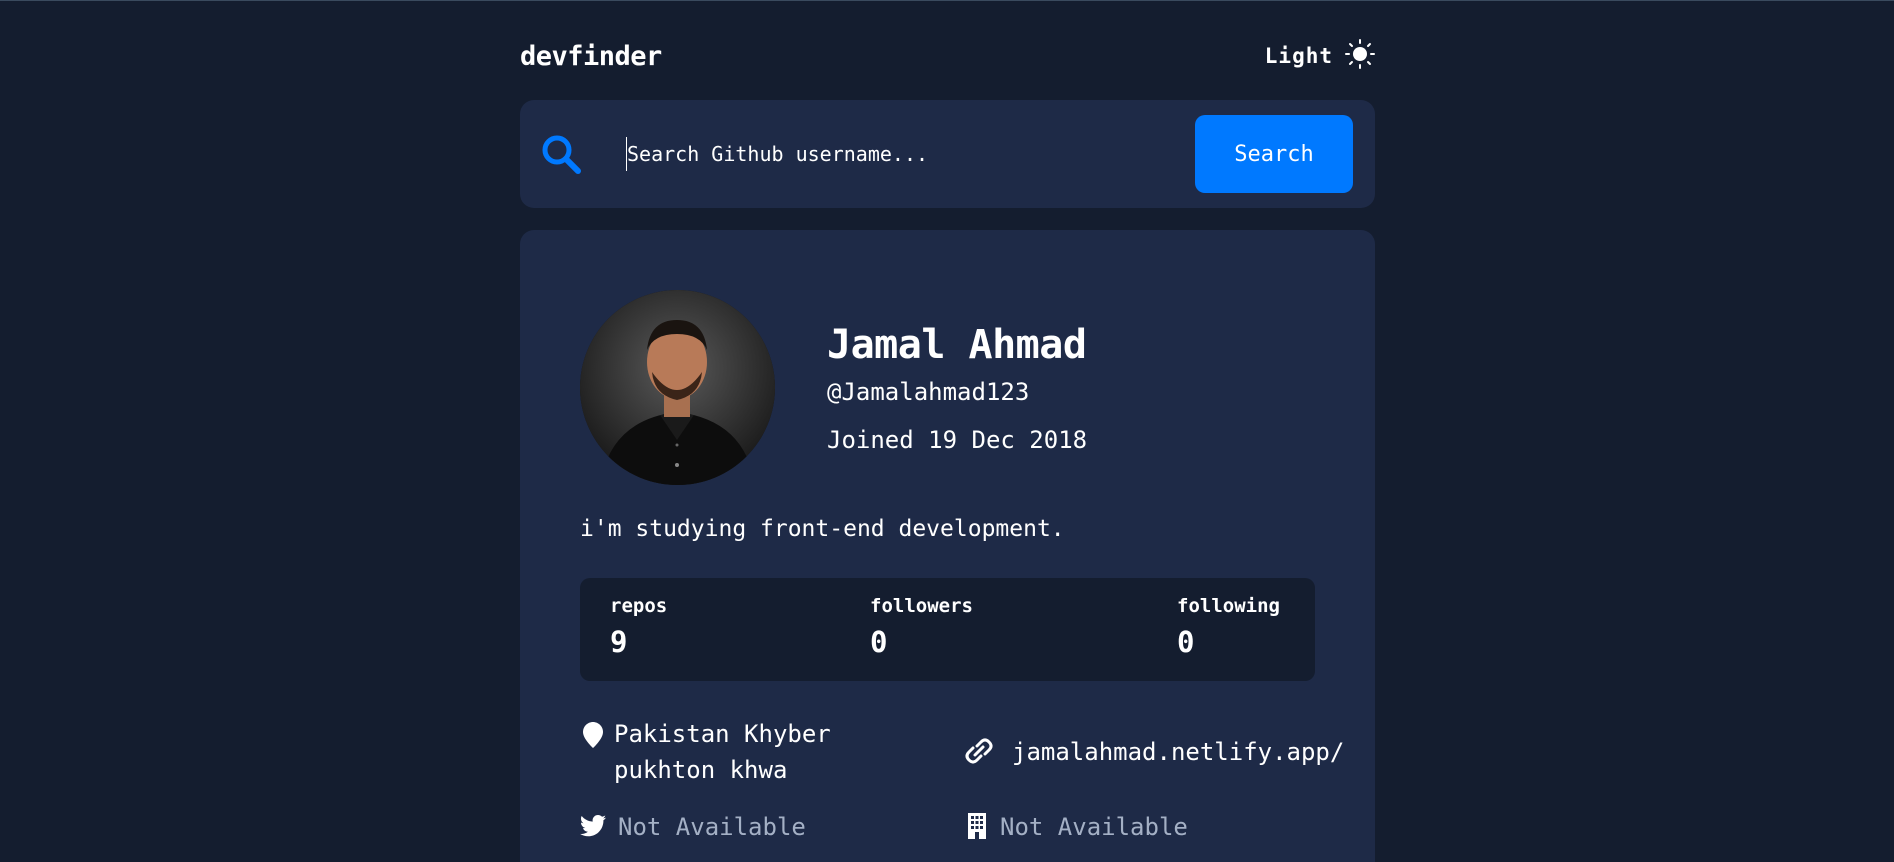 This screenshot has height=862, width=1894. What do you see at coordinates (1228, 627) in the screenshot?
I see `stat-following: following 0` at bounding box center [1228, 627].